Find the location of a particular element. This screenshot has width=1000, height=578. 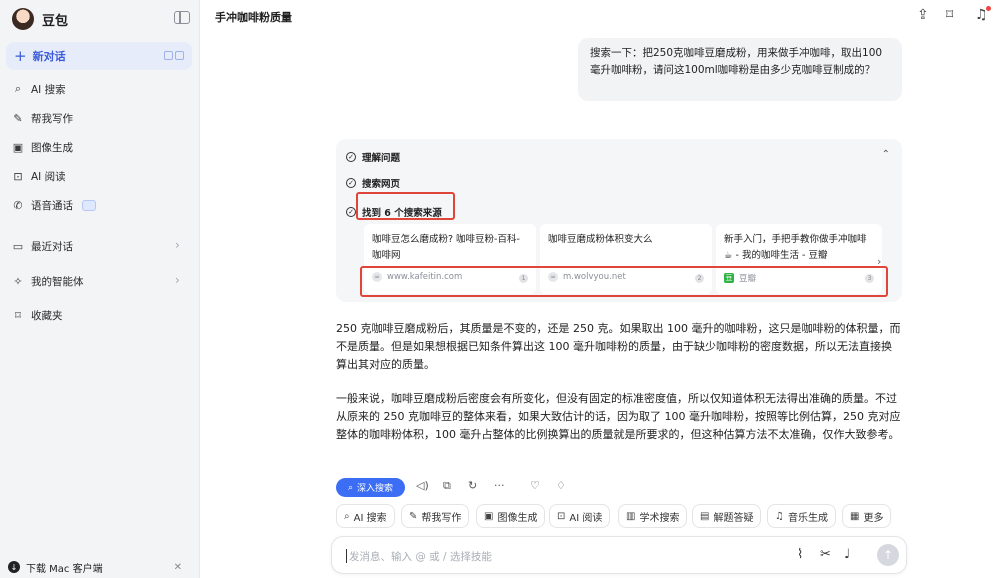

book-icon: ▥ is located at coordinates (631, 516).